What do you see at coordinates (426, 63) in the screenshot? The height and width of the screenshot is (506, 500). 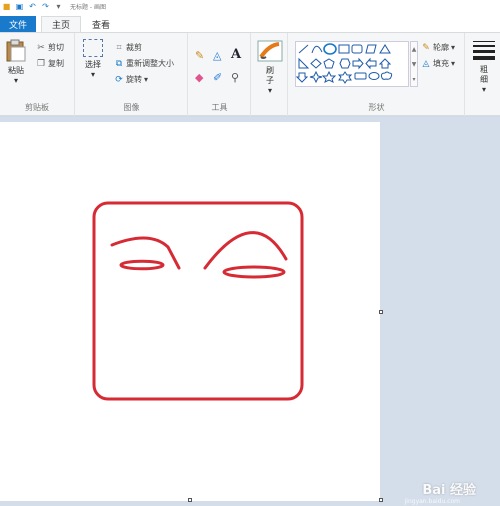 I see `fill-icon: ◬` at bounding box center [426, 63].